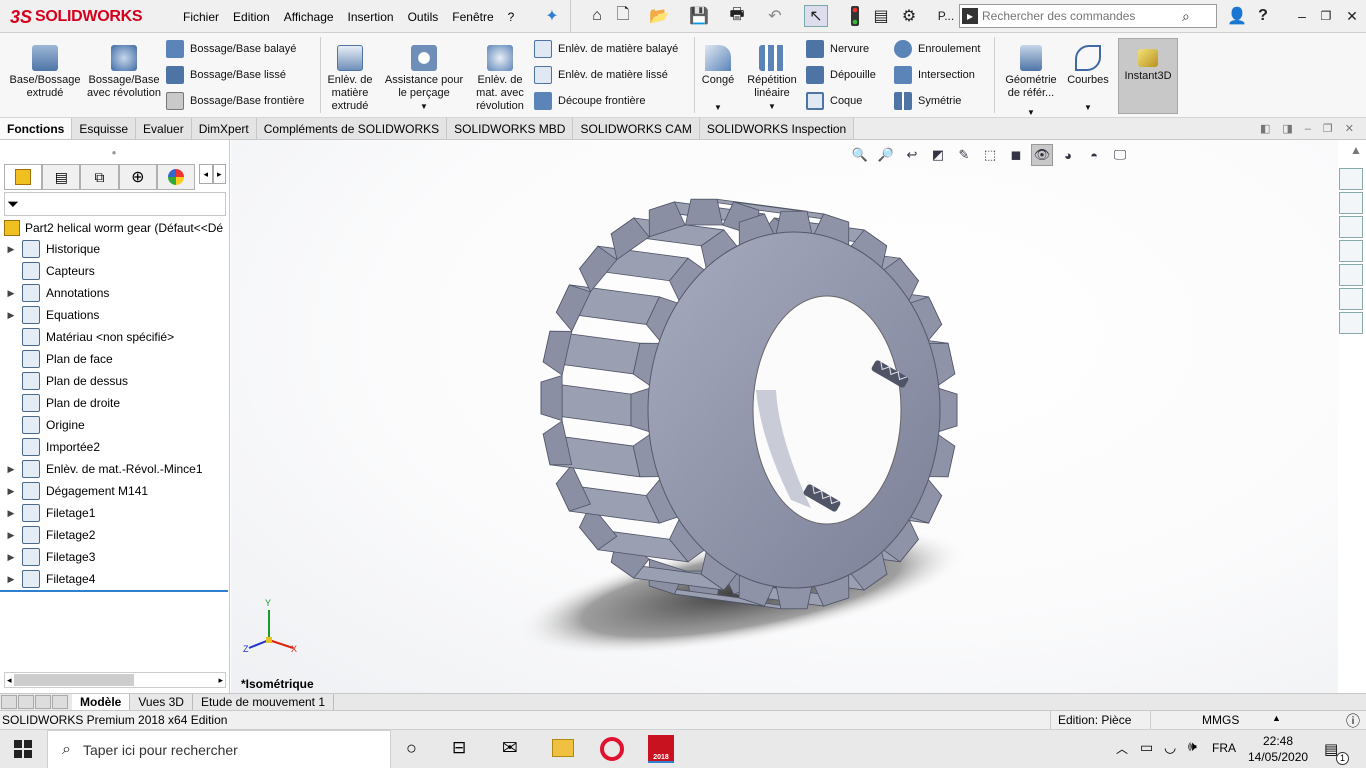 Image resolution: width=1366 pixels, height=768 pixels. What do you see at coordinates (137, 177) in the screenshot?
I see `dimxpert-manager-tab: ⊕` at bounding box center [137, 177].